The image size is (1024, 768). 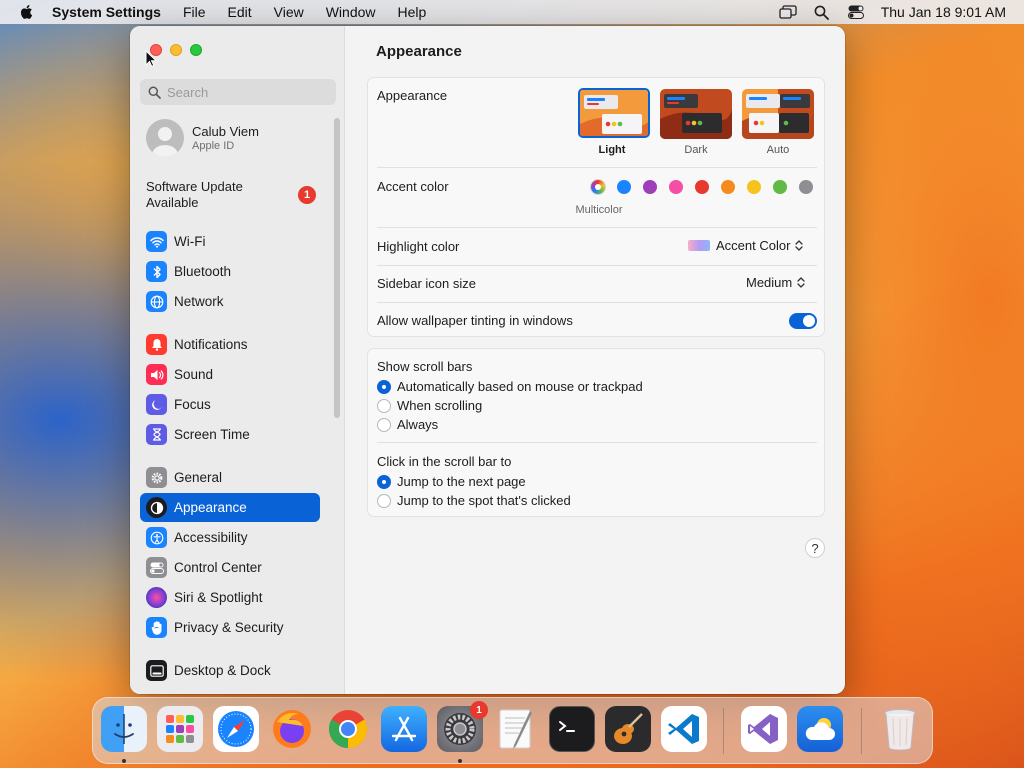 I want to click on accent-multicolor-swatch, so click(x=598, y=187).